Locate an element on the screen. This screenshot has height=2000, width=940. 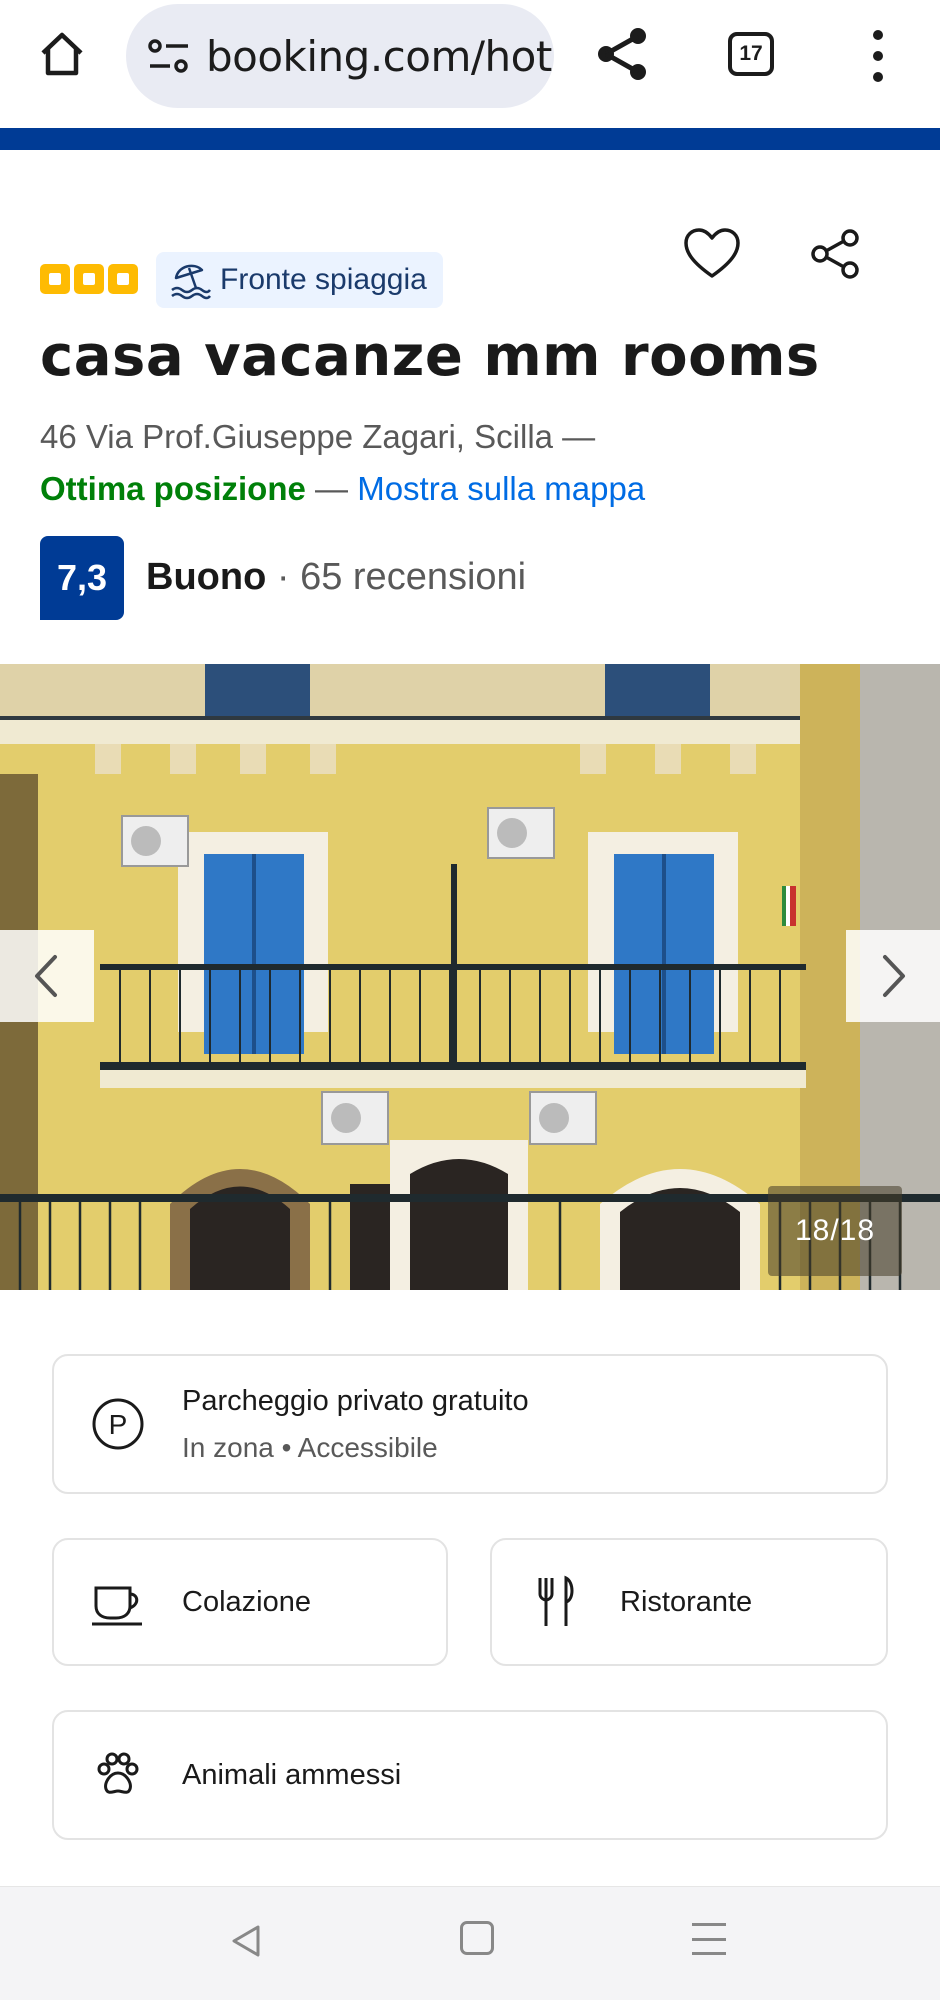
chevron-right-icon is located at coordinates (894, 976).